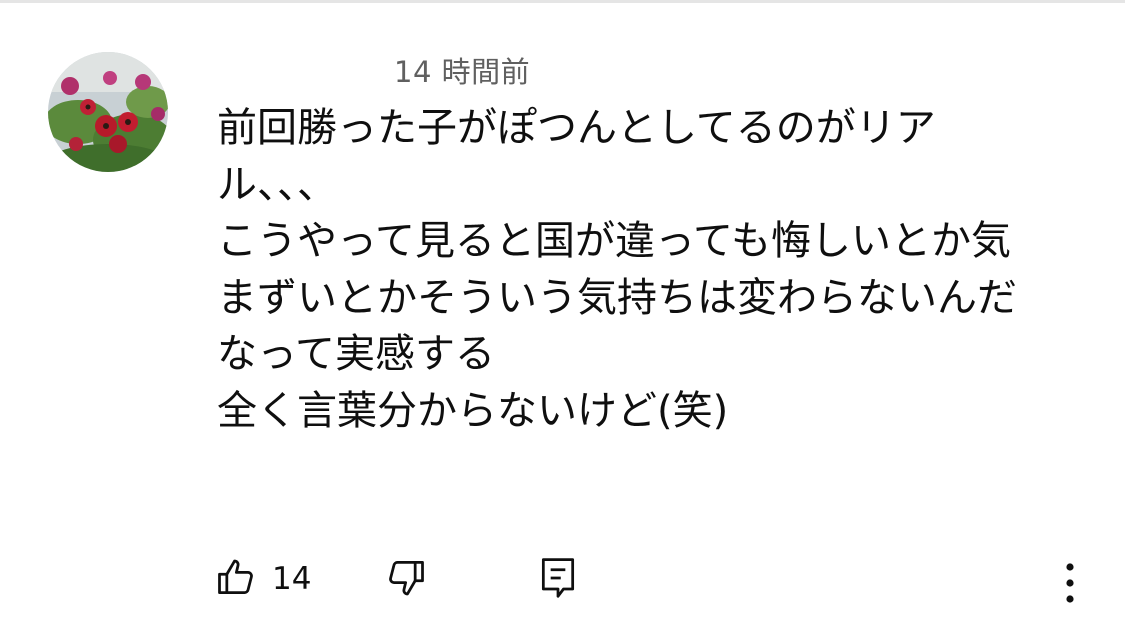 Image resolution: width=1125 pixels, height=634 pixels. I want to click on comment-line: 全く言葉分からないけど(笑), so click(473, 410).